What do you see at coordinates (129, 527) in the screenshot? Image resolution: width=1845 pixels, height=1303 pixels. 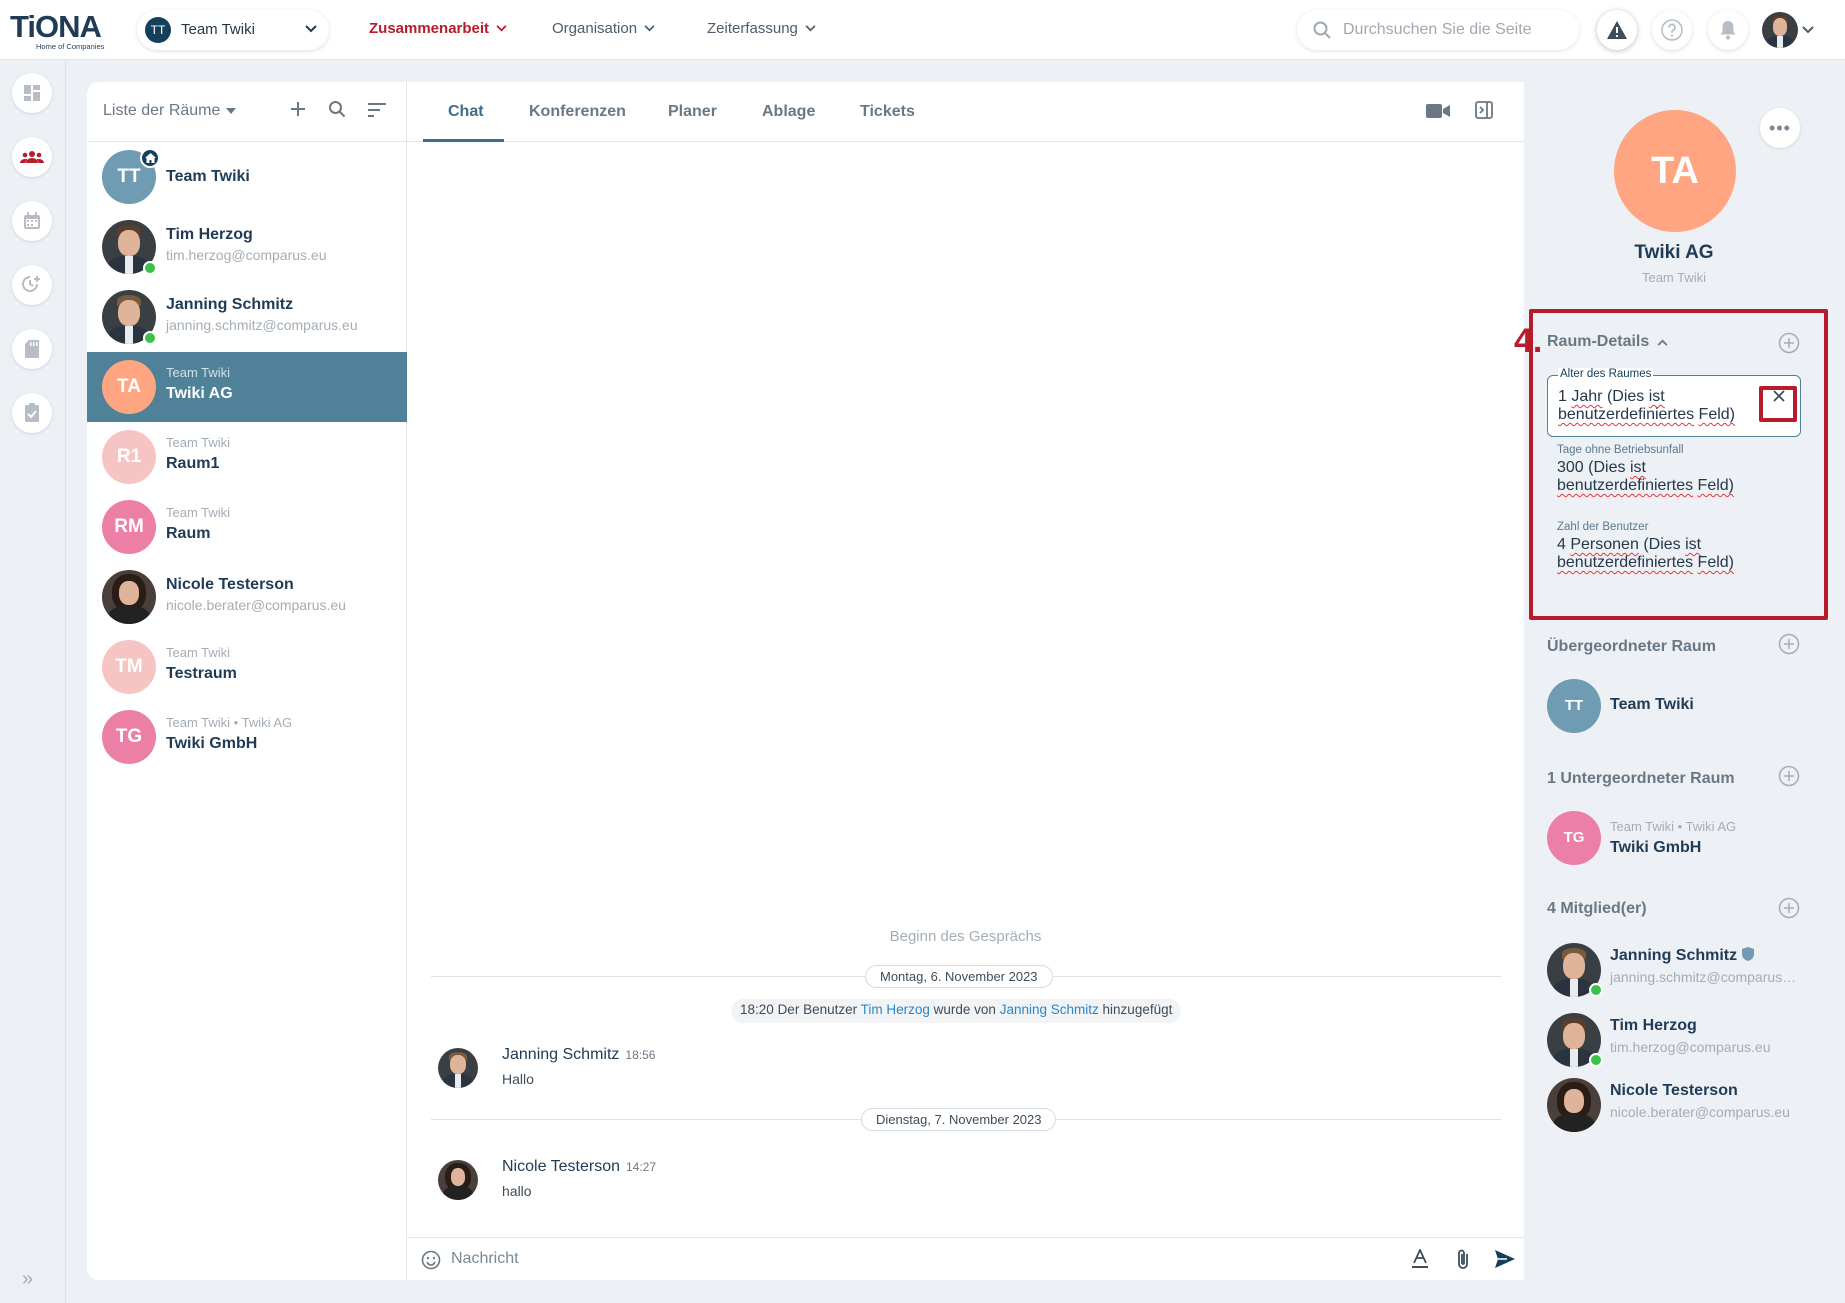 I see `room-avatar: RM` at bounding box center [129, 527].